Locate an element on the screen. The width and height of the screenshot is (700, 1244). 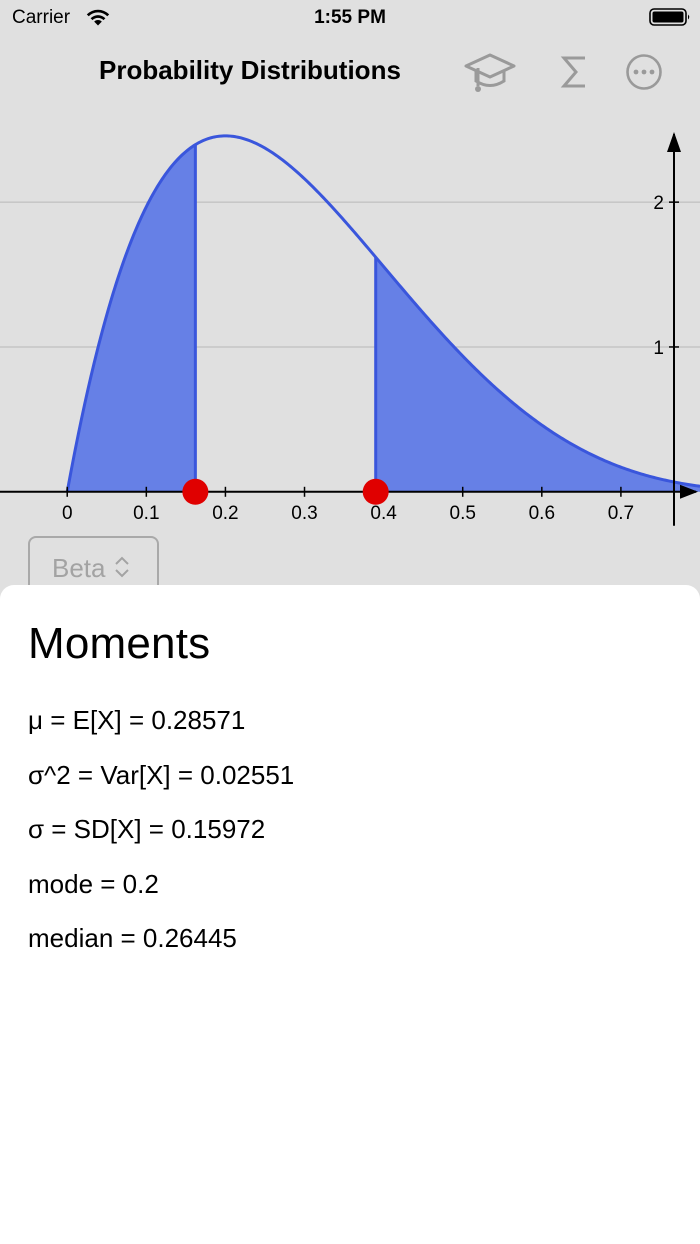
x-tick-label: 0.5 is located at coordinates (463, 513).